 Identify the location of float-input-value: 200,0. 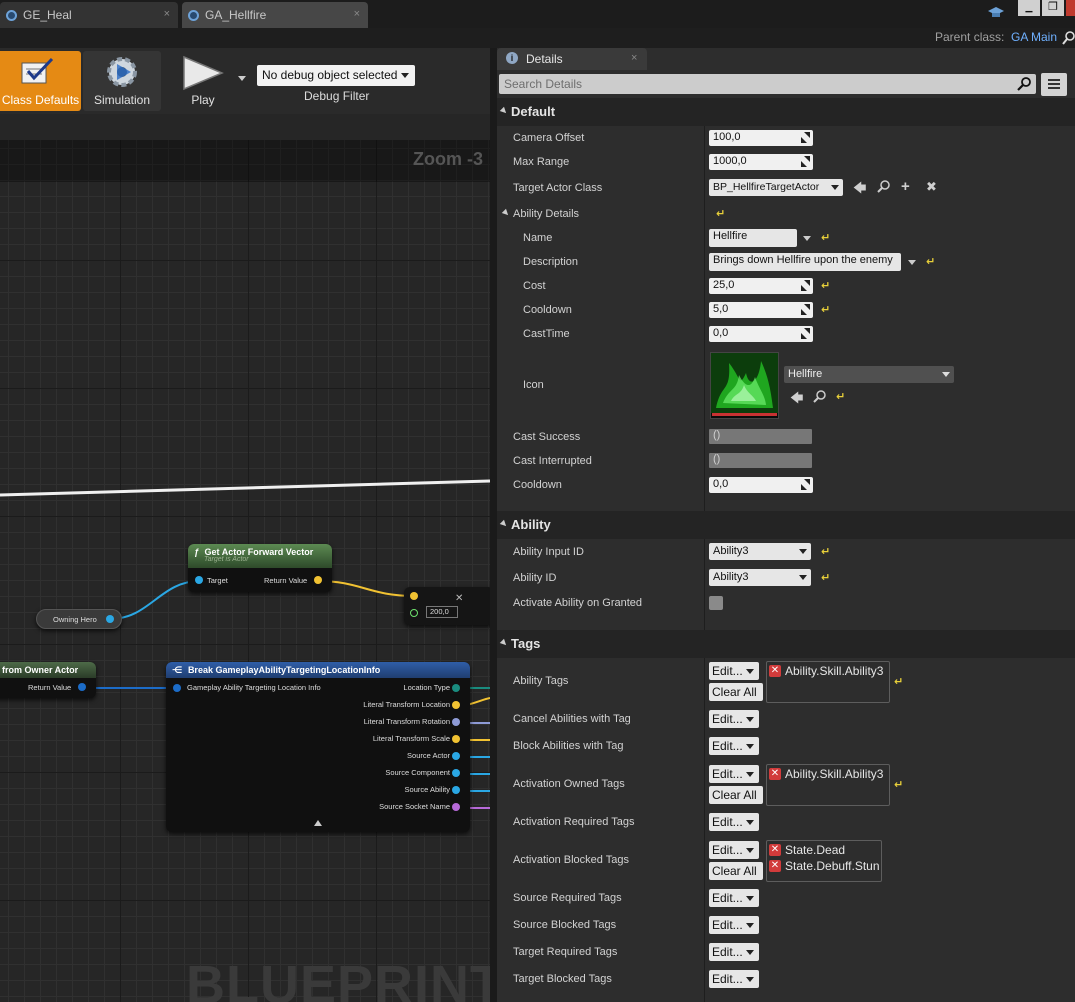
(442, 612).